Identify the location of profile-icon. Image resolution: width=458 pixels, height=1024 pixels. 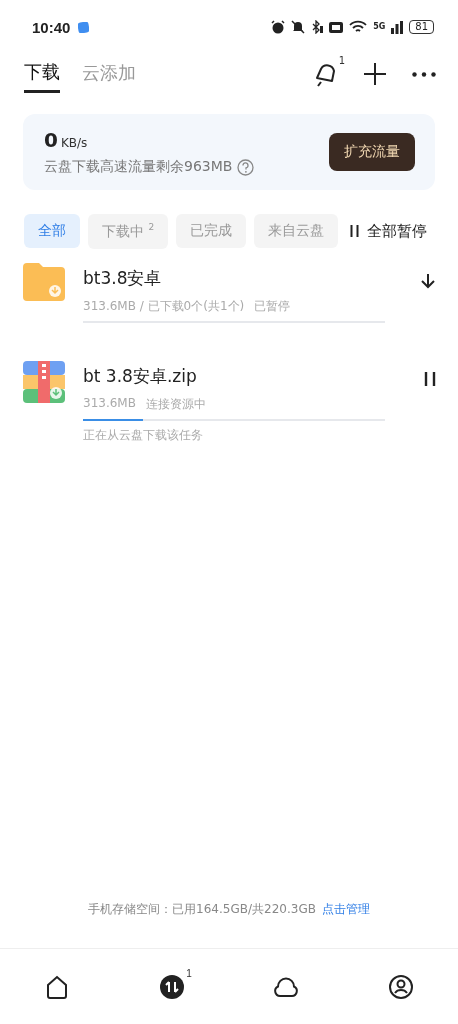
(400, 986).